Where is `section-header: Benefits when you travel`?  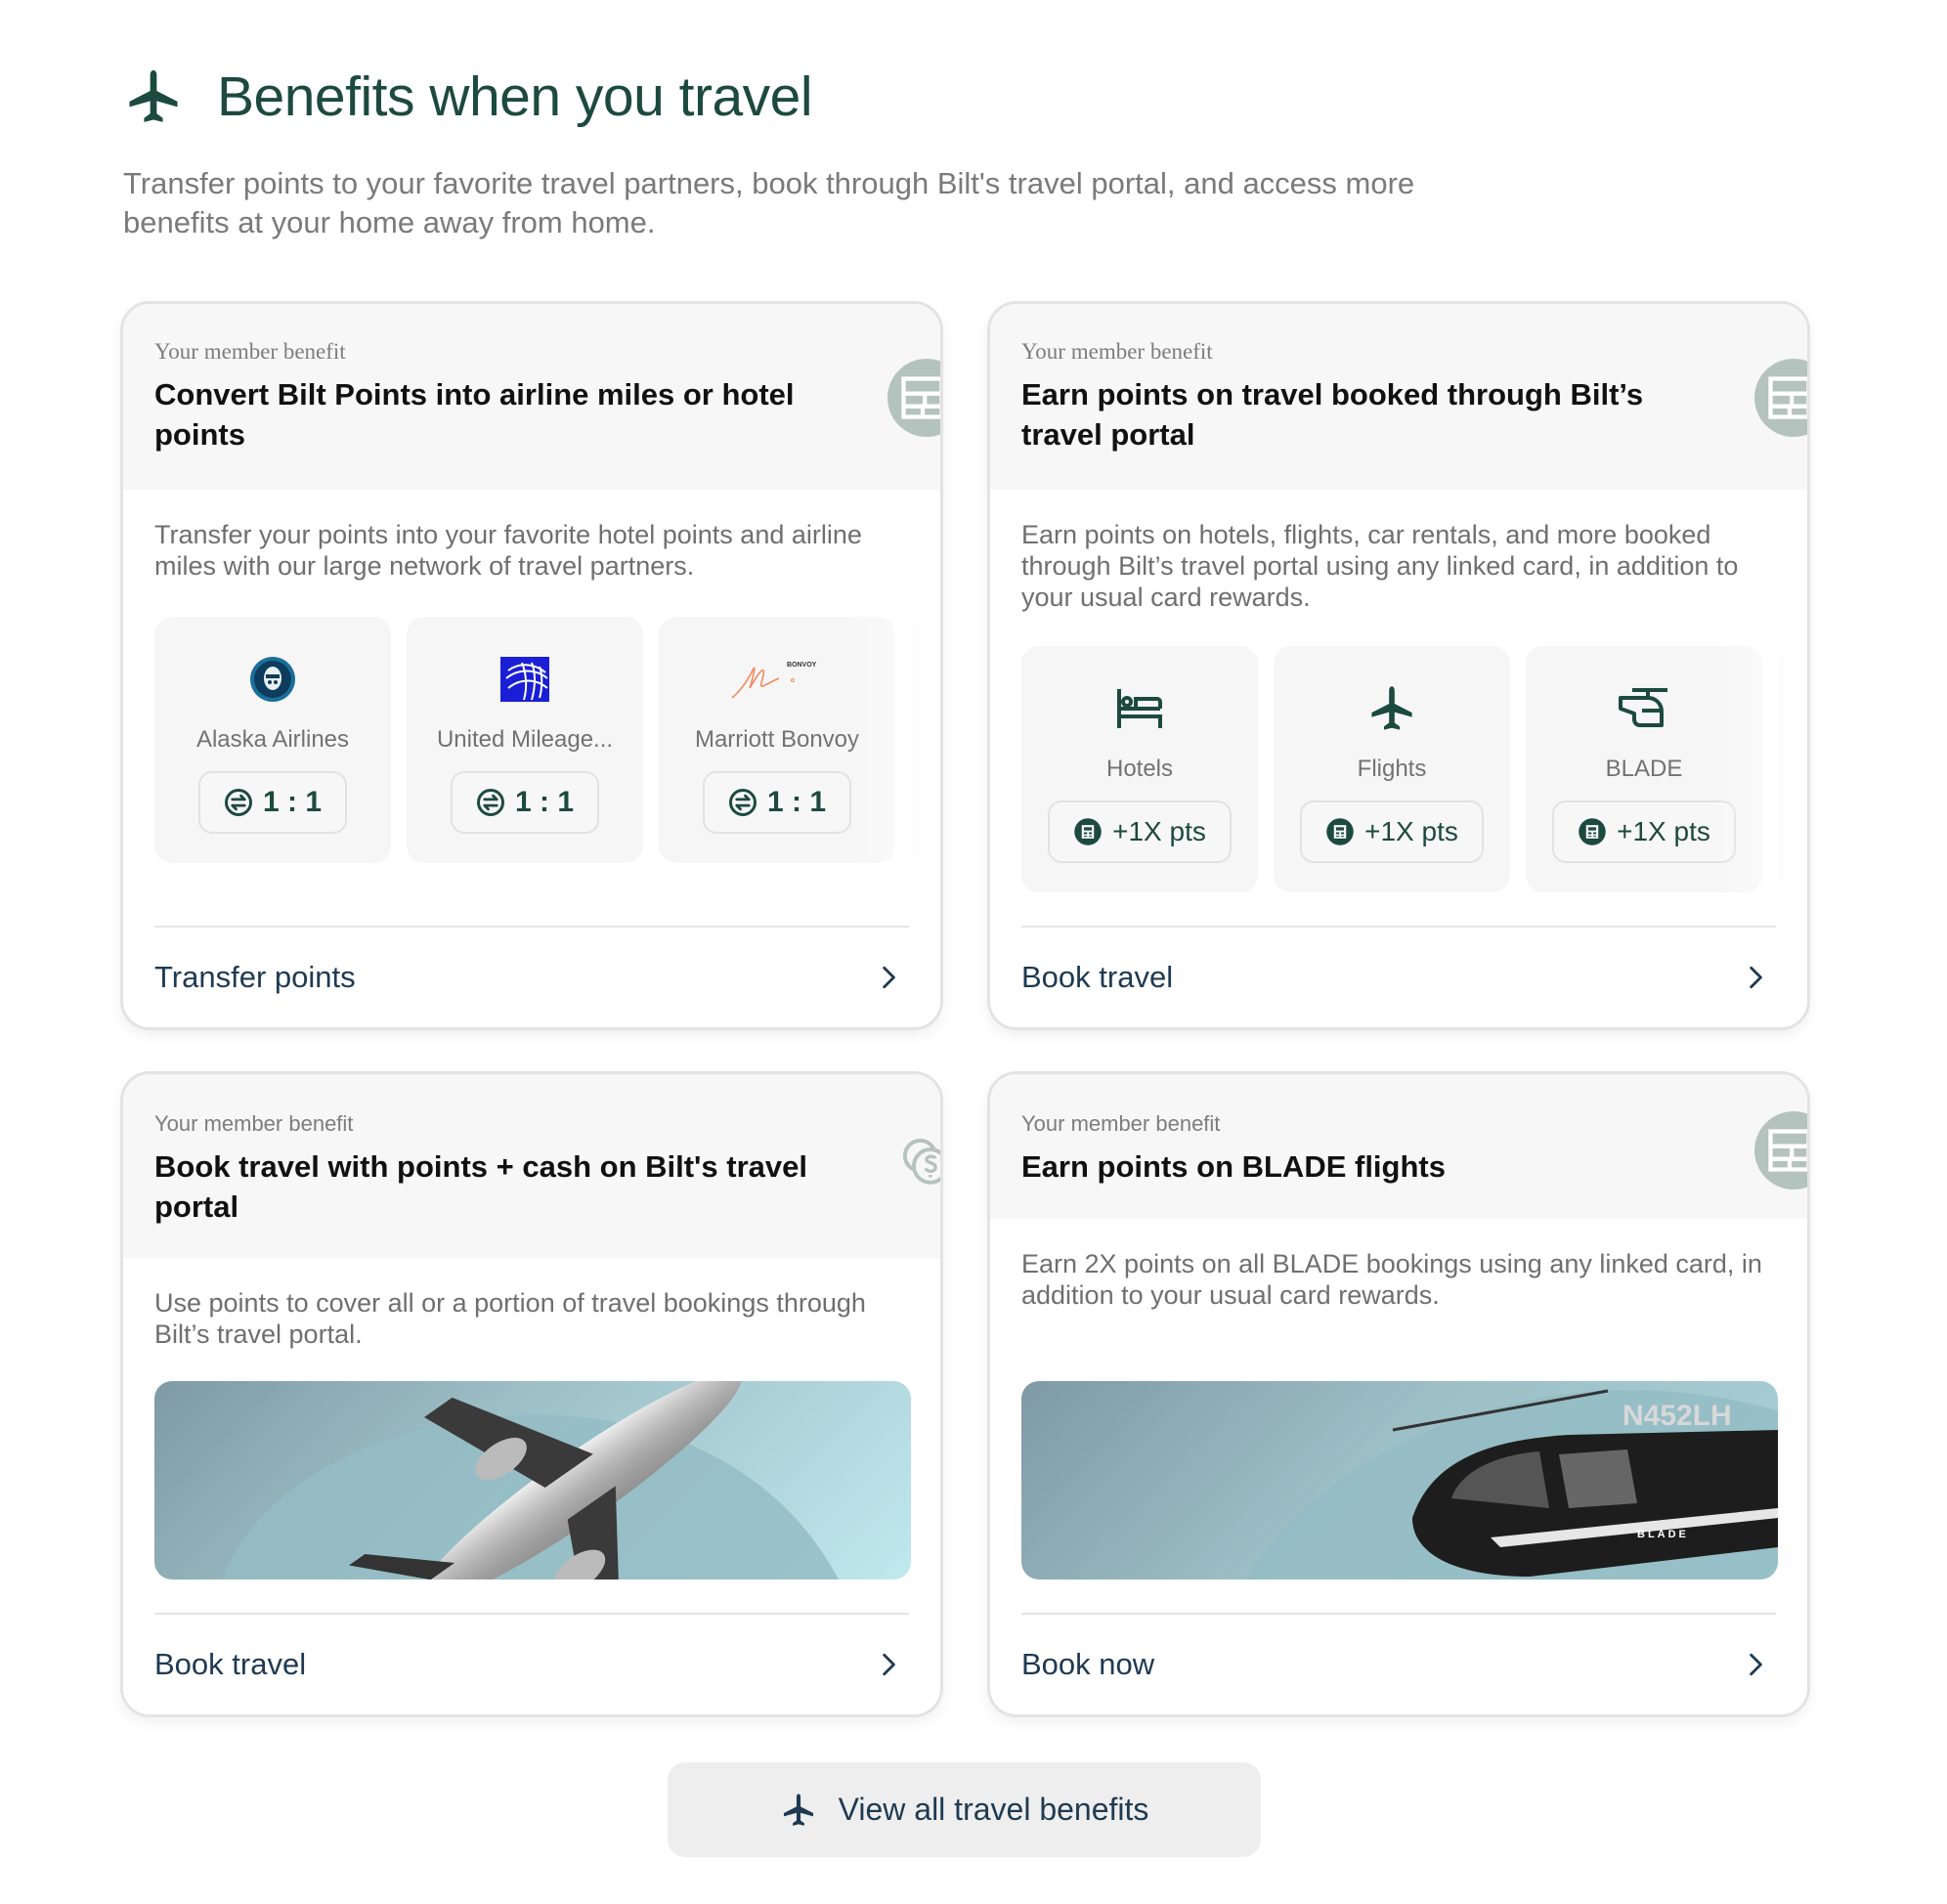
section-header: Benefits when you travel is located at coordinates (468, 97).